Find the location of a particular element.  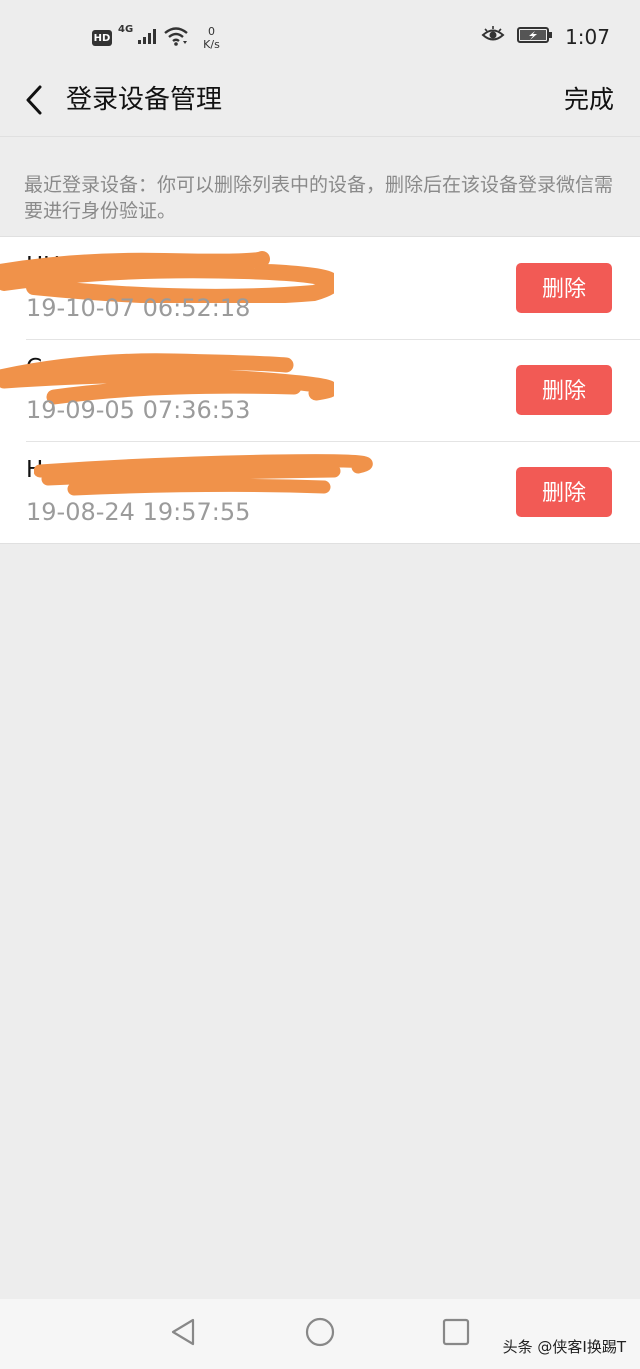

device-row: Ho 19-08-24 19:57:55 删除 is located at coordinates (320, 492).